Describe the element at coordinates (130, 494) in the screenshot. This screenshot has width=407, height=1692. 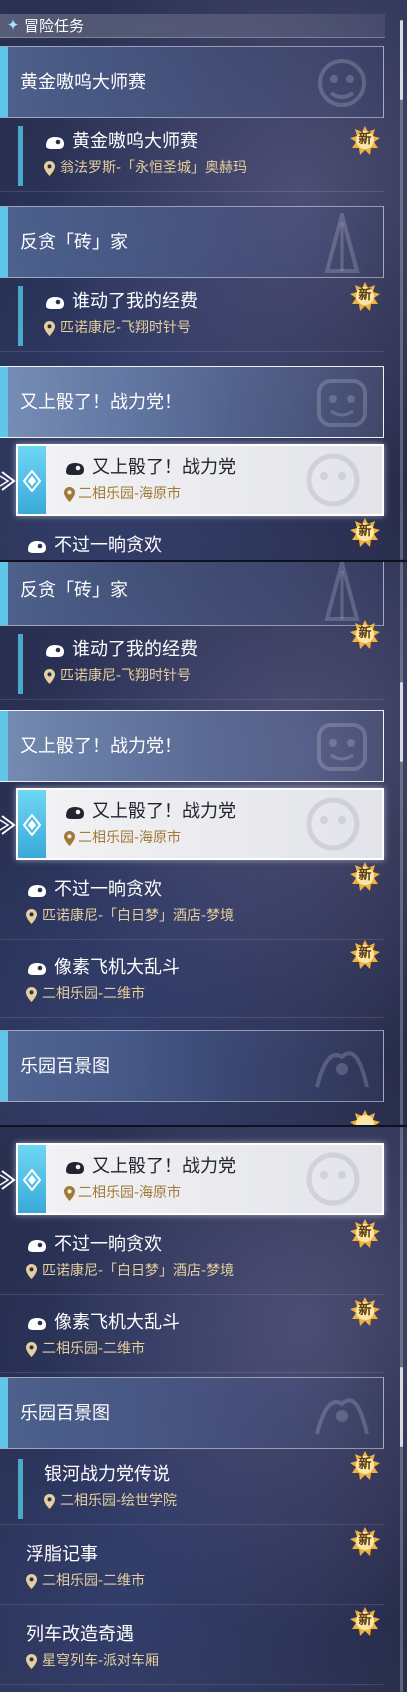
I see `quest-location: 二相乐园-海原市` at that location.